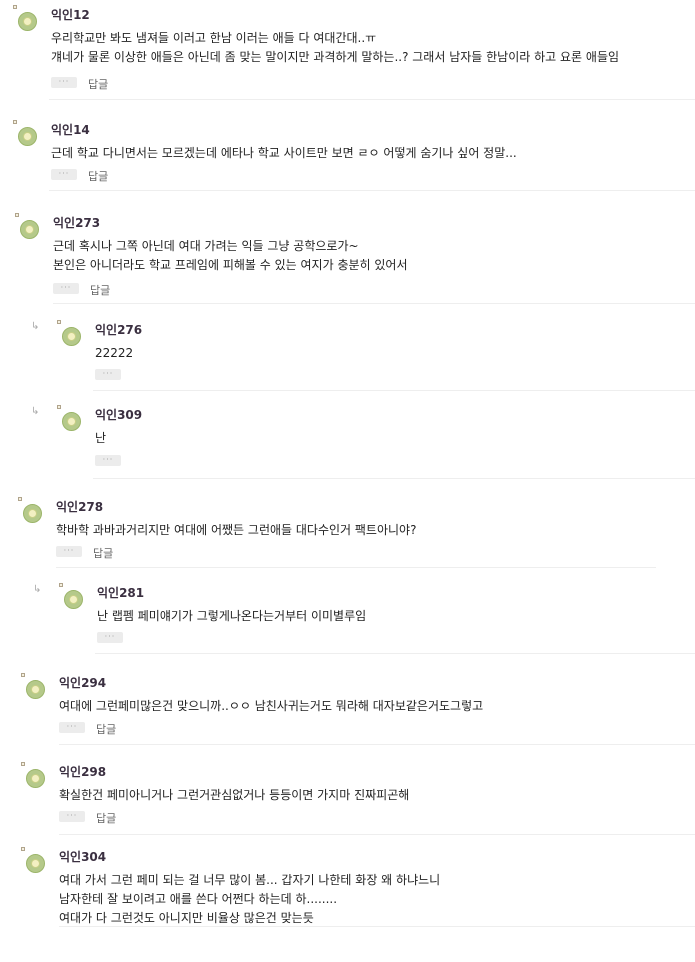  I want to click on comment-author: 익인276, so click(119, 330).